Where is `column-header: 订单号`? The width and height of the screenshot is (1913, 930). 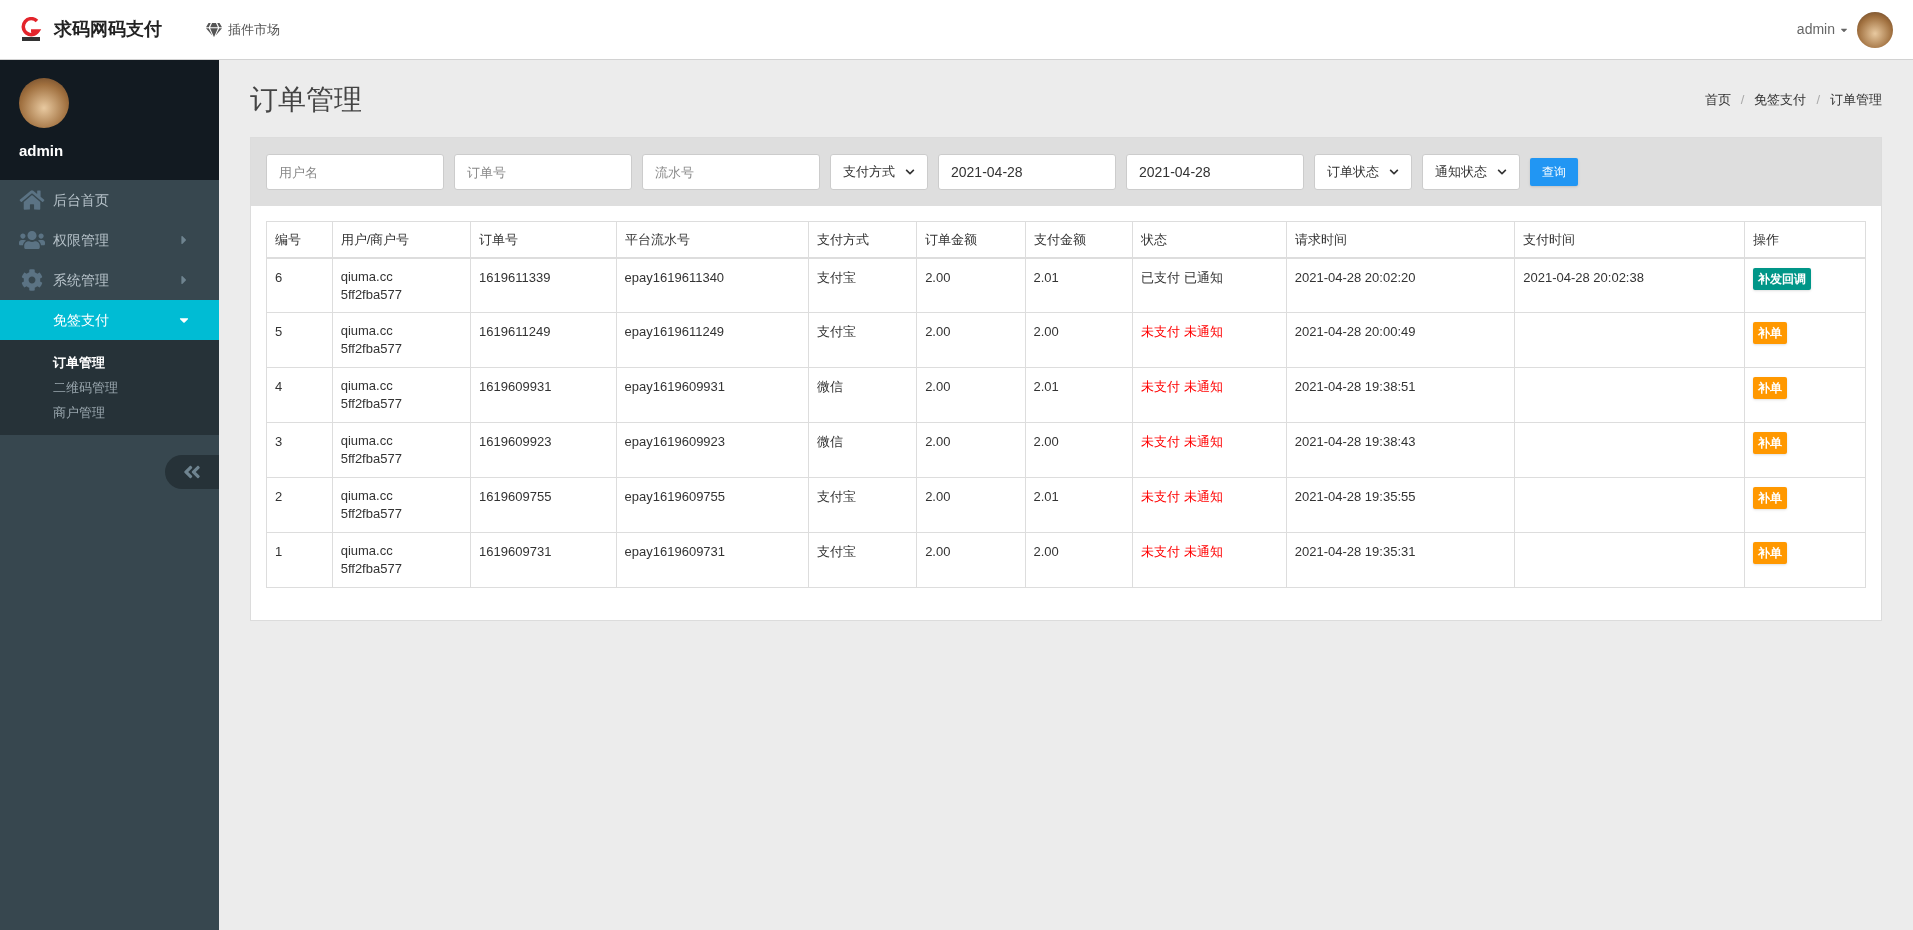
column-header: 订单号 is located at coordinates (543, 239).